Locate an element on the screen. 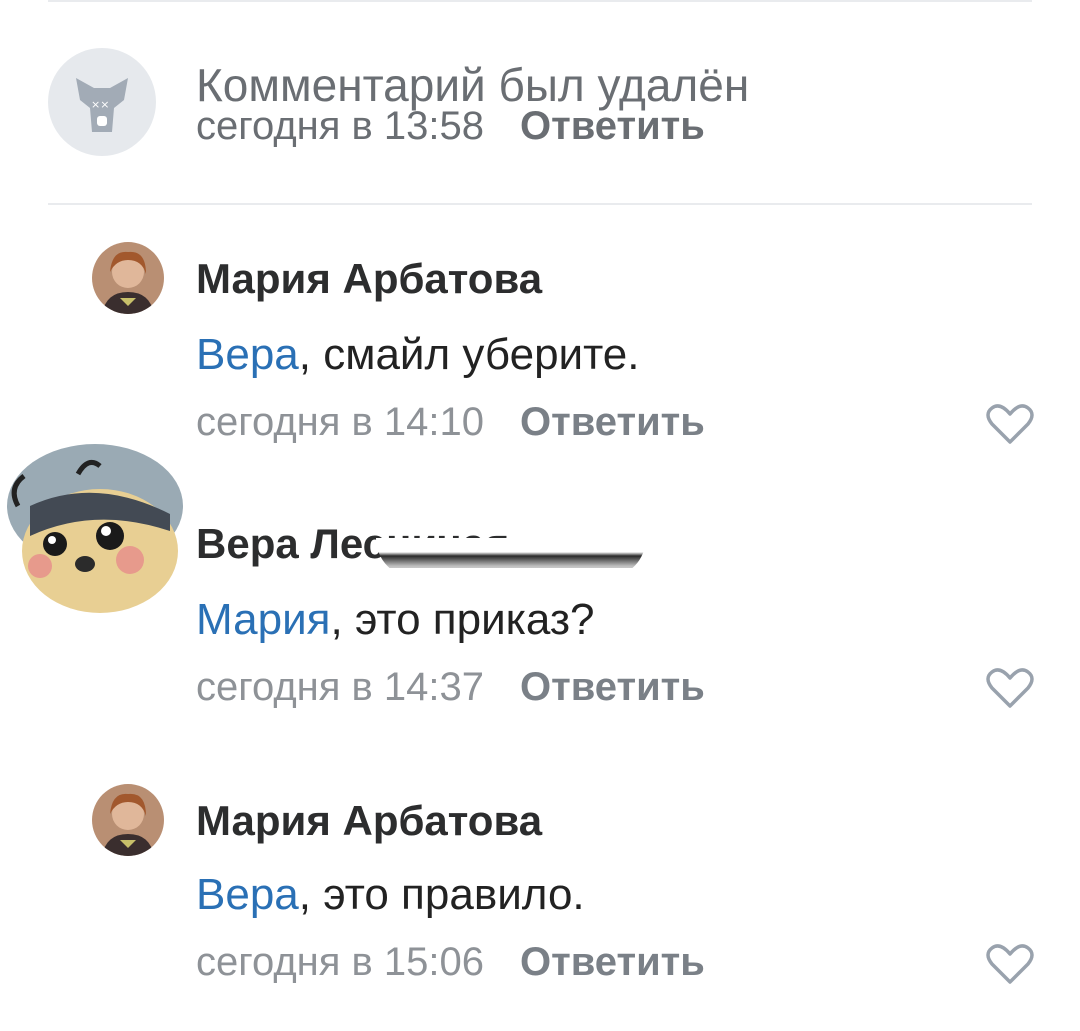 Image resolution: width=1080 pixels, height=1031 pixels. bee-doll-photo-icon is located at coordinates (95, 528).